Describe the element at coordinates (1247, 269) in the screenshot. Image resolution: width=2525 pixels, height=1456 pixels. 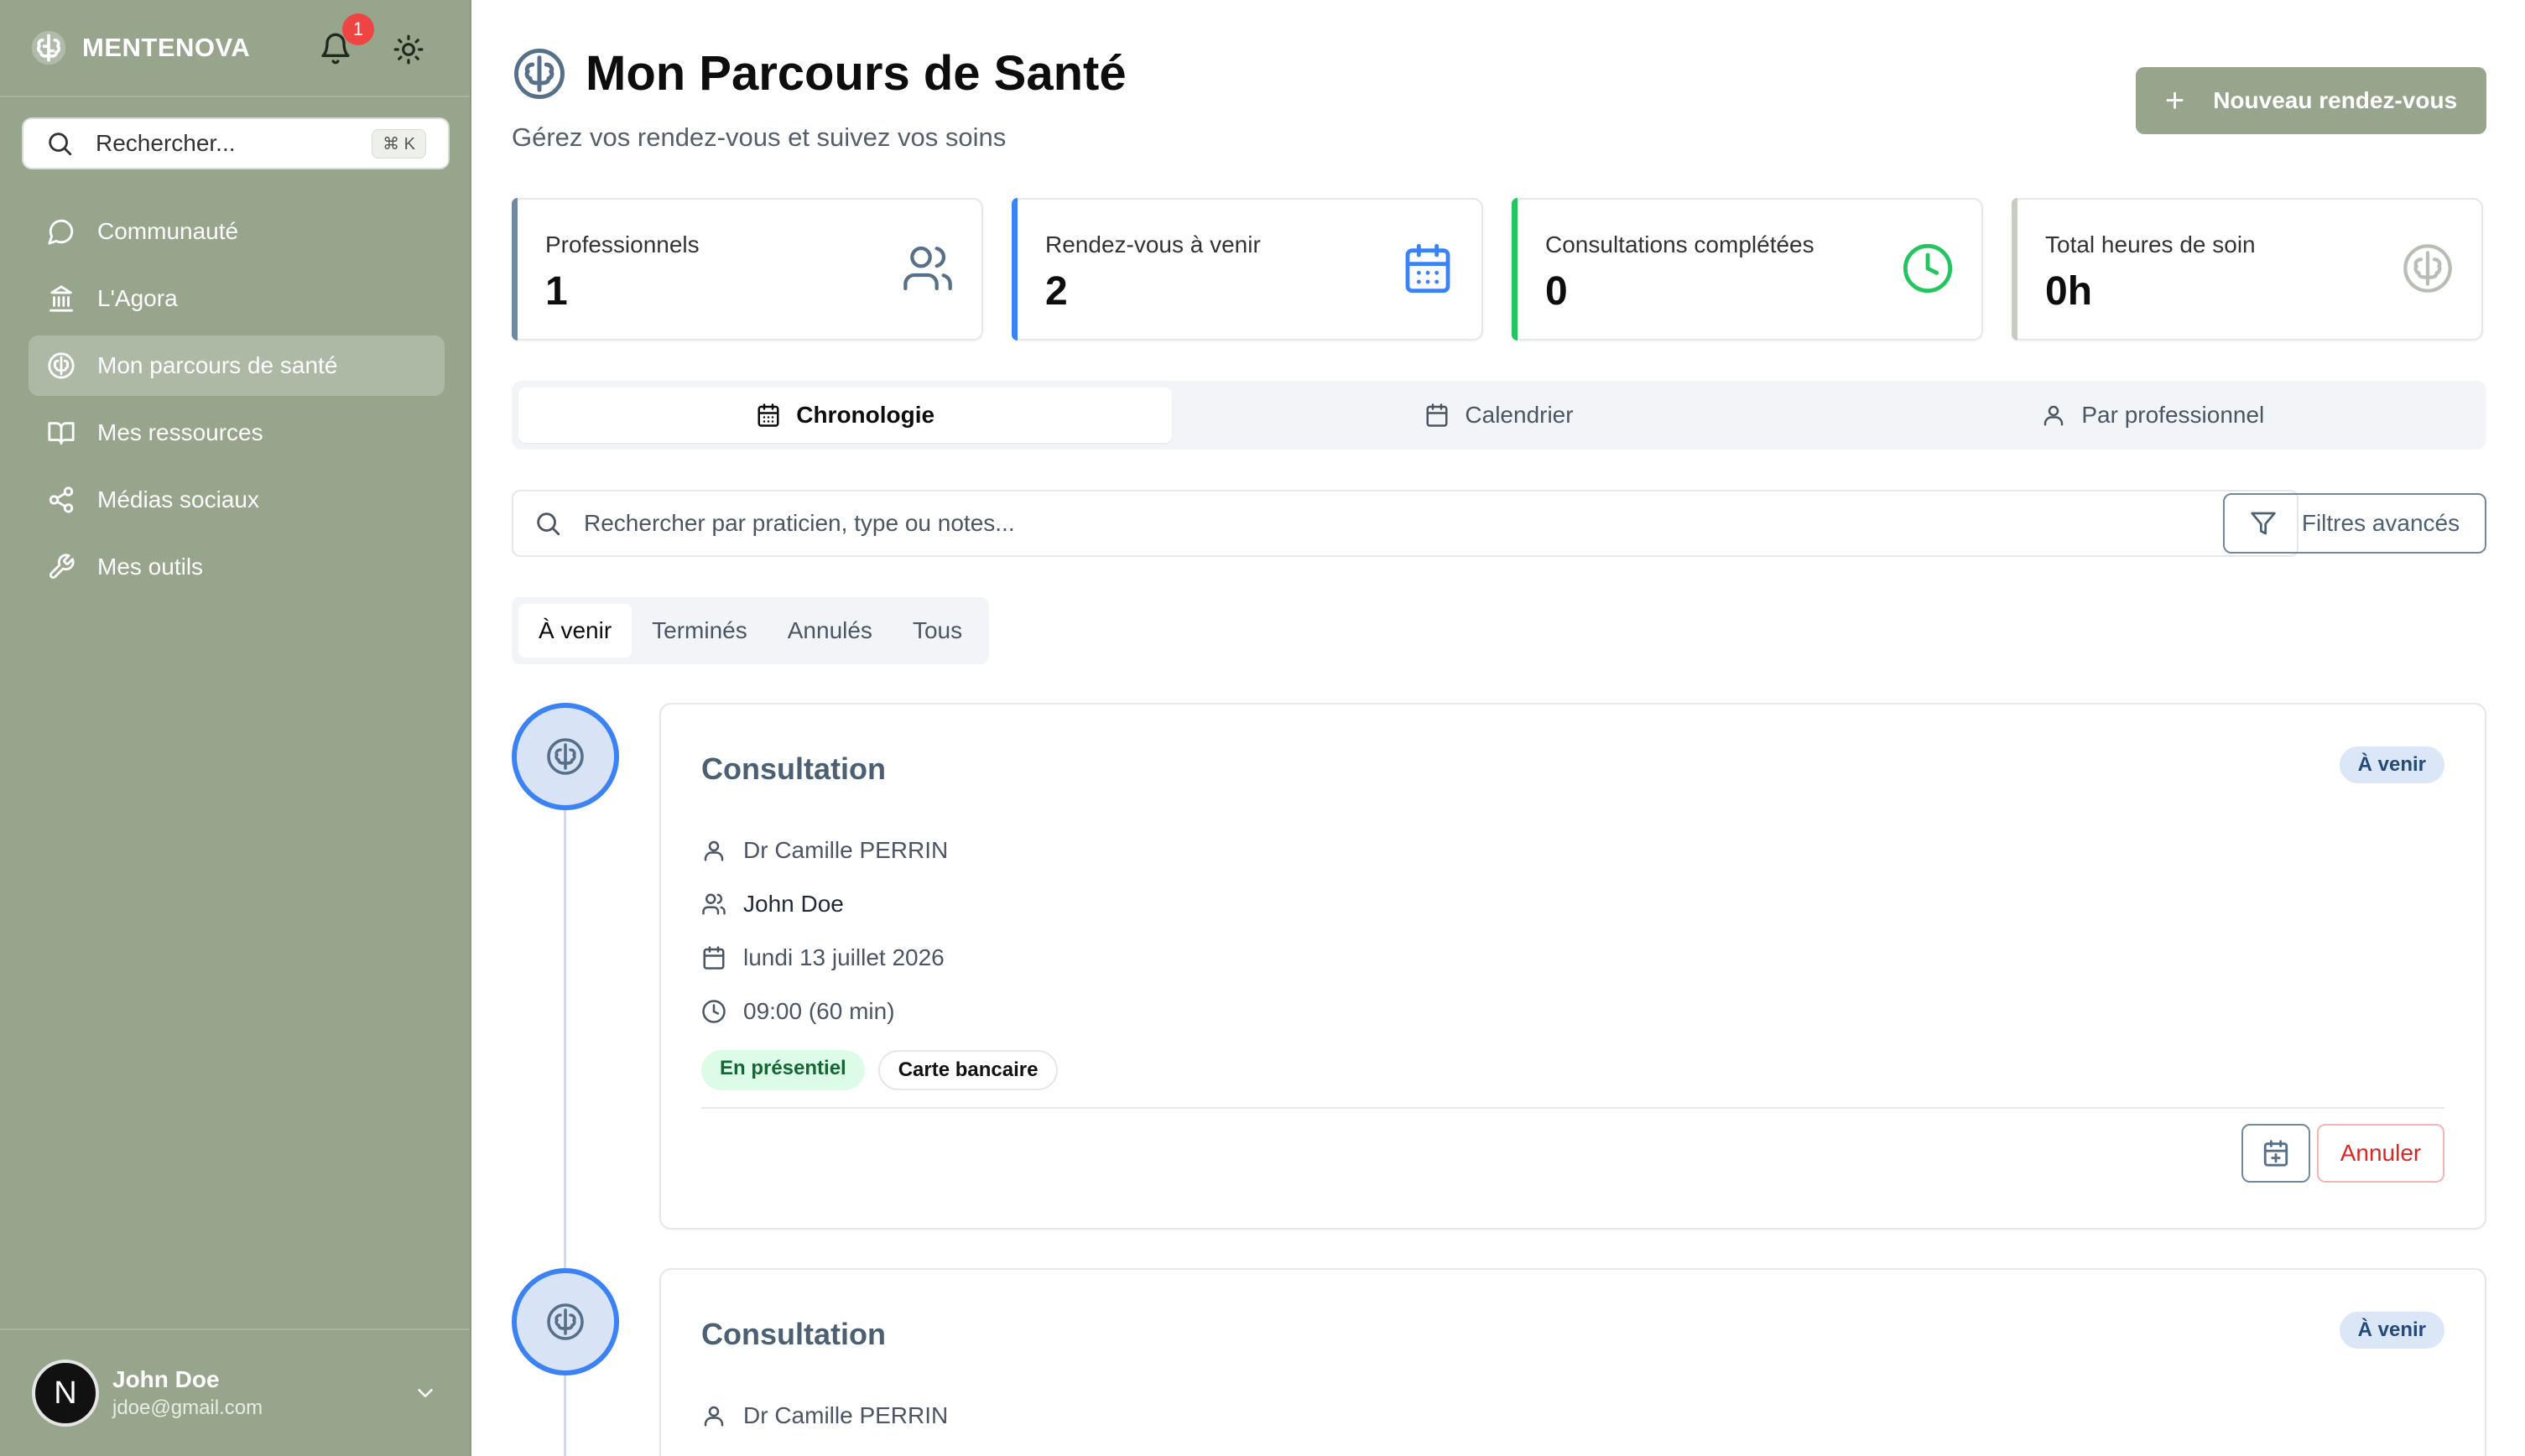
I see `stat-card-rendez-vous: Rendez-vous à venir 2` at that location.